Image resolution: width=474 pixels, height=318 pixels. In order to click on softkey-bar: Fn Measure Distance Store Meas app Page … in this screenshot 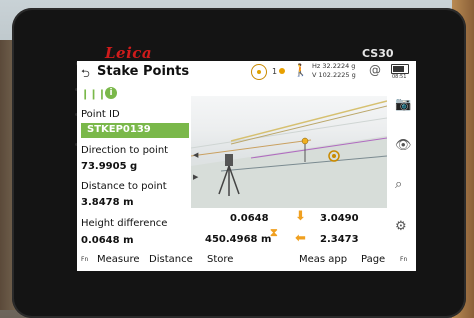, I will do `click(246, 260)`.